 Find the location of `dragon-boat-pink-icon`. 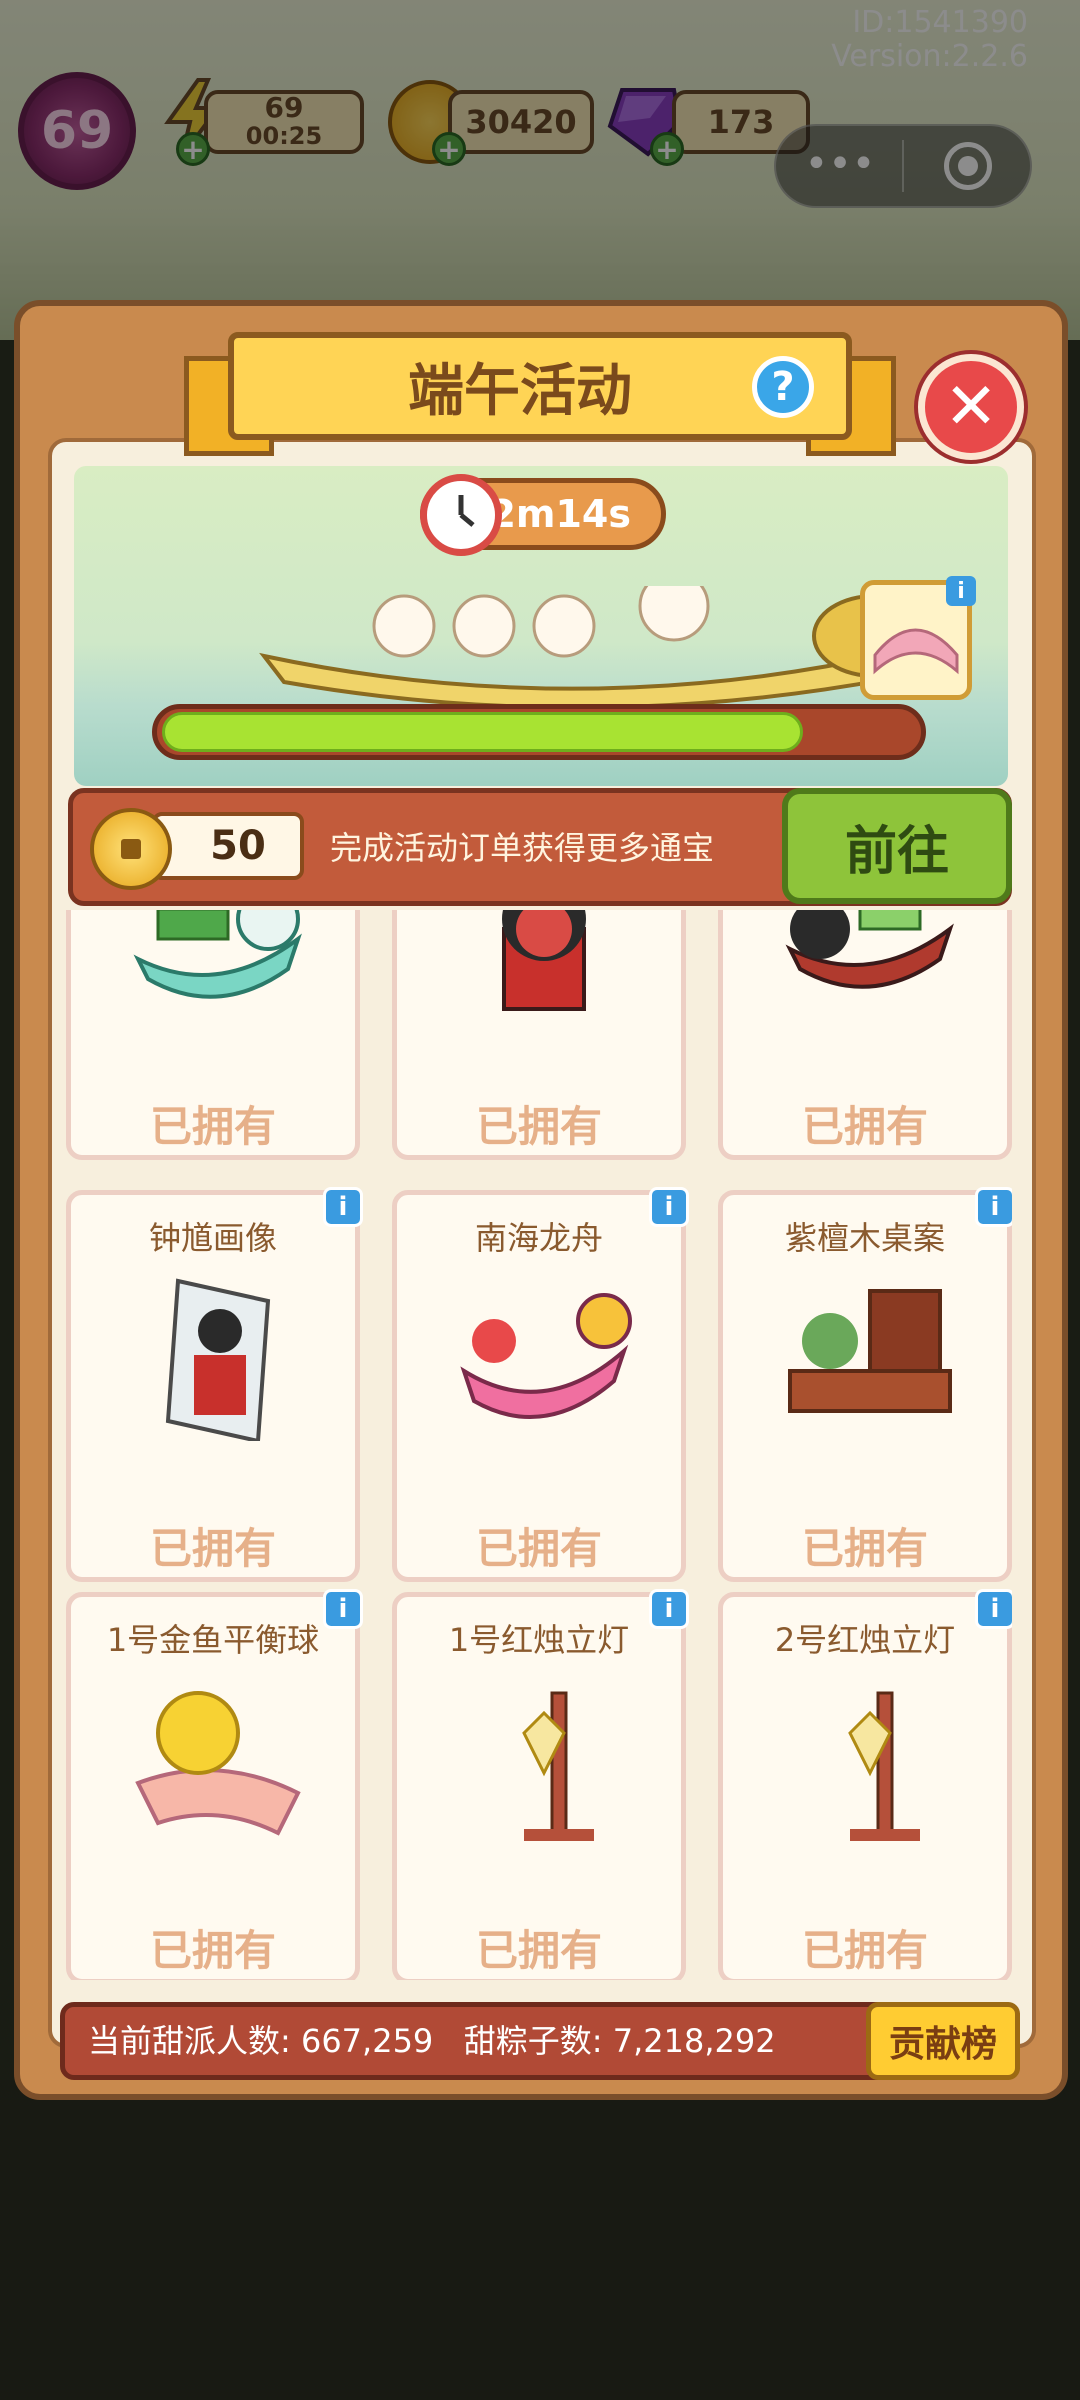

dragon-boat-pink-icon is located at coordinates (546, 1356).